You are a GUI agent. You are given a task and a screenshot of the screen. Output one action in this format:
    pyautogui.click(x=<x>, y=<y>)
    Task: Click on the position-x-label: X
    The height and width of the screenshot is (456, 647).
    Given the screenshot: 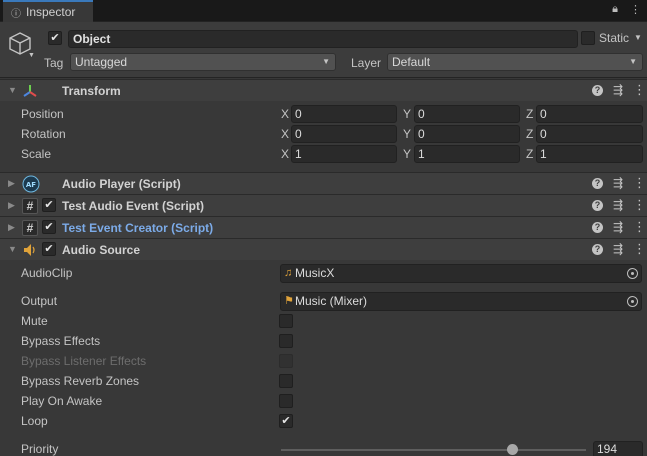 What is the action you would take?
    pyautogui.click(x=285, y=114)
    